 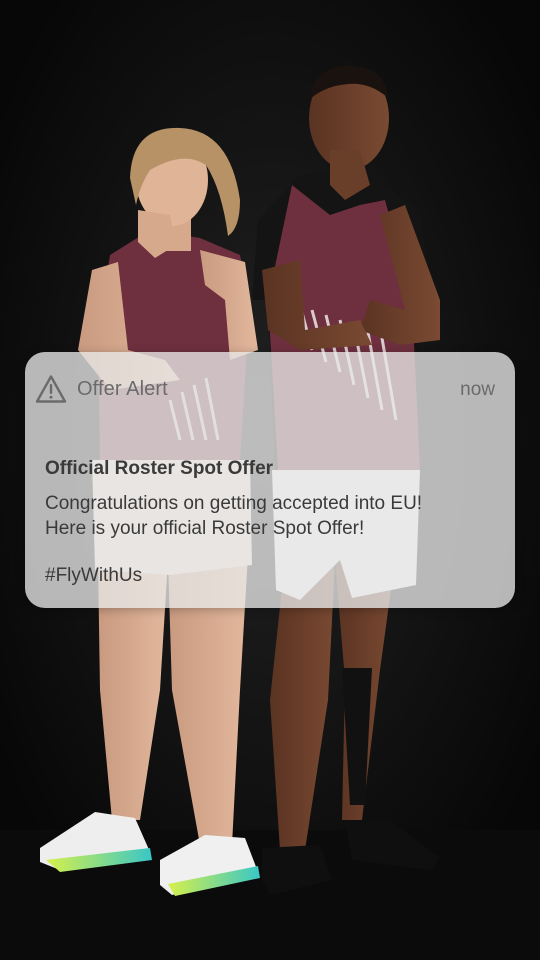 I want to click on notification-title: Official Roster Spot Offer, so click(x=159, y=468).